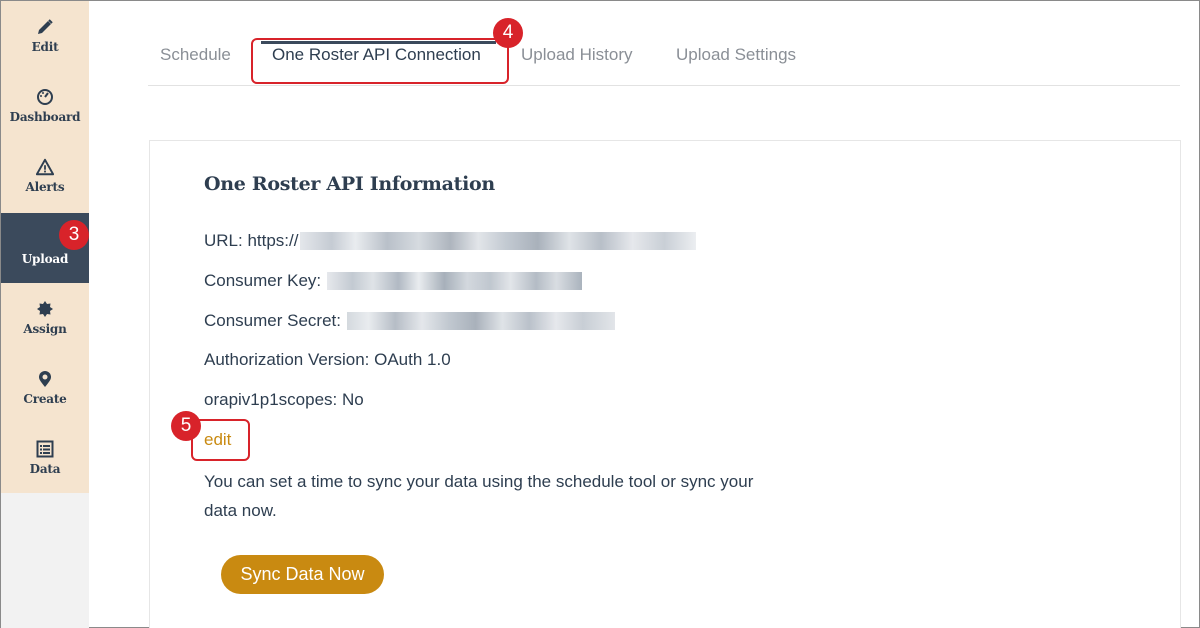  I want to click on consumer-secret-label: Consumer Secret:, so click(272, 320).